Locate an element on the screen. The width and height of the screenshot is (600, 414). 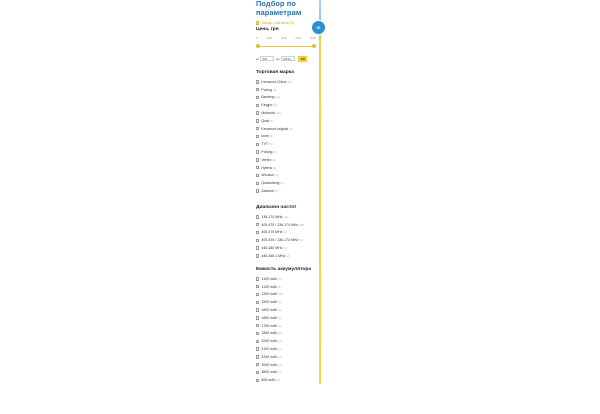
filter-option: 446-446.1 MHz (2) is located at coordinates (287, 256).